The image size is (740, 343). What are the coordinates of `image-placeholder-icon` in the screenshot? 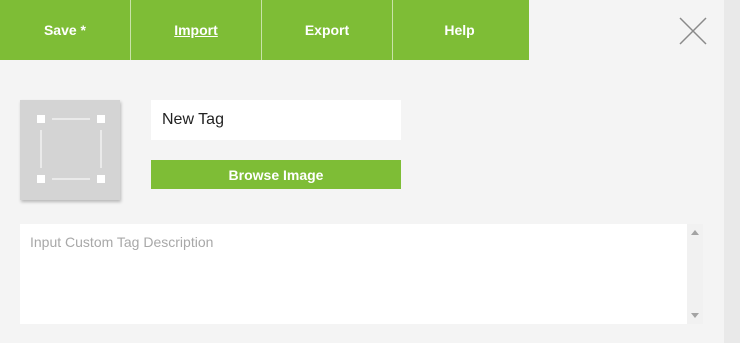 It's located at (71, 149).